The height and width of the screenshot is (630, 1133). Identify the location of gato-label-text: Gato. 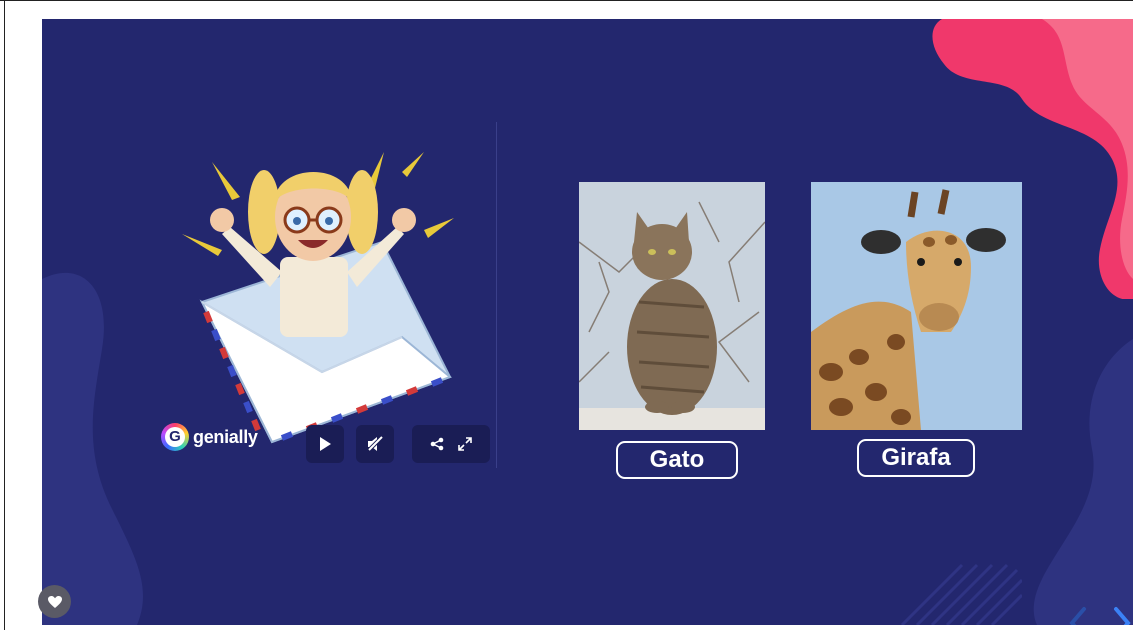
(677, 459).